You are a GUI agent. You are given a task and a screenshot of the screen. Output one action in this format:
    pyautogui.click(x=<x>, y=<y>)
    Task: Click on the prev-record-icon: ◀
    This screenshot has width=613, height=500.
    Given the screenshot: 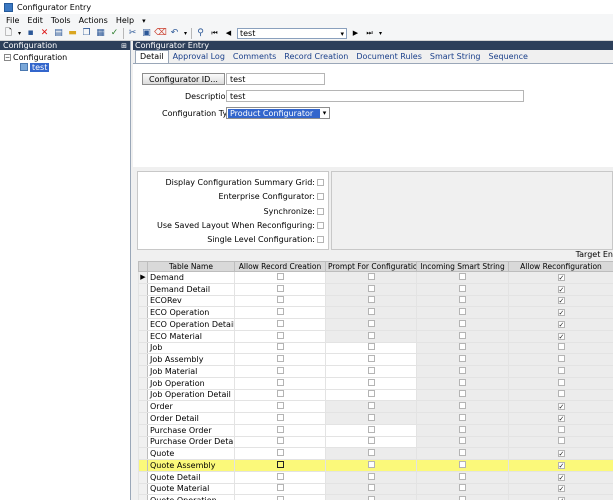 What is the action you would take?
    pyautogui.click(x=228, y=33)
    